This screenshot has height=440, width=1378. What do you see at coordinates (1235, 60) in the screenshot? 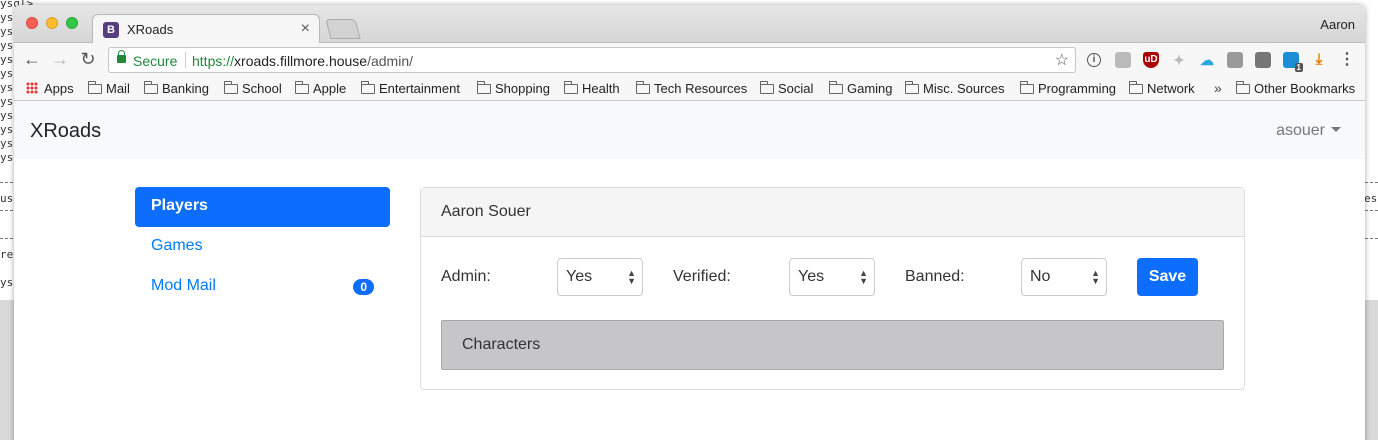
I see `pin-extension-icon` at bounding box center [1235, 60].